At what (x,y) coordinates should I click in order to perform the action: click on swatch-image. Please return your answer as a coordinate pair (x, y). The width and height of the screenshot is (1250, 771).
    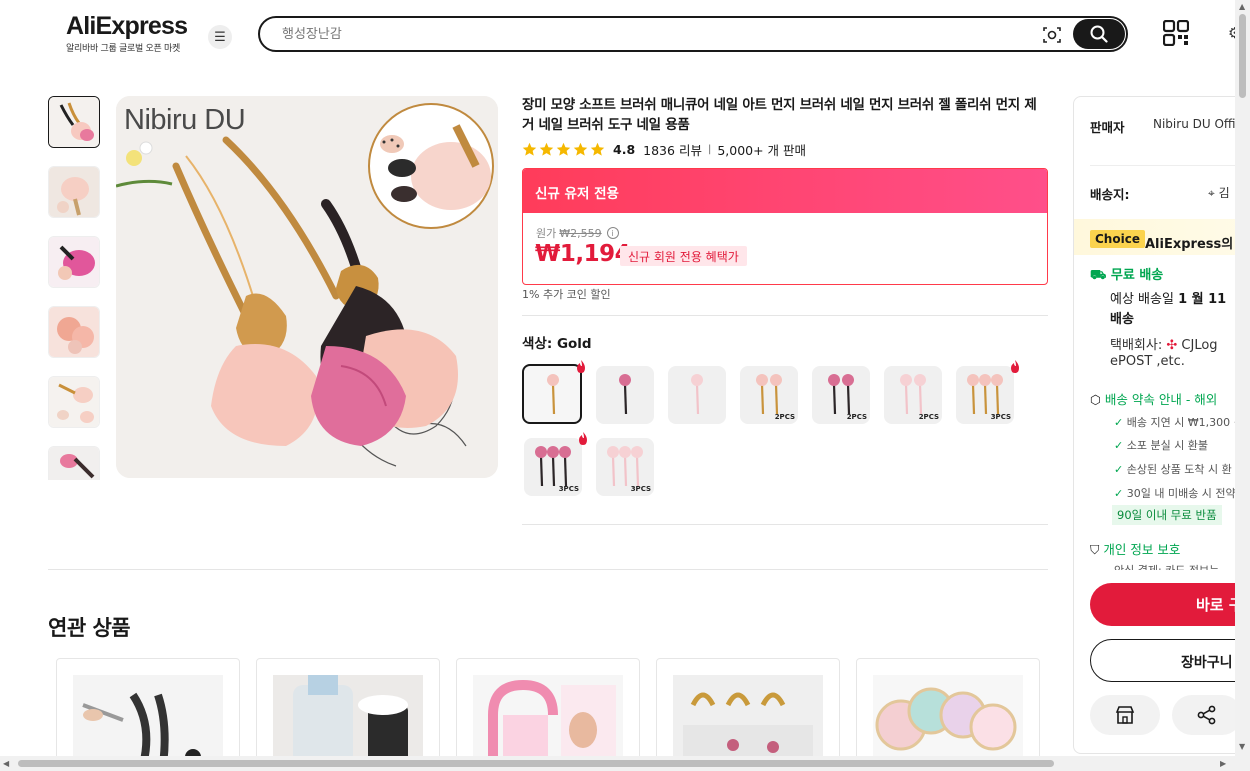
    Looking at the image, I should click on (697, 394).